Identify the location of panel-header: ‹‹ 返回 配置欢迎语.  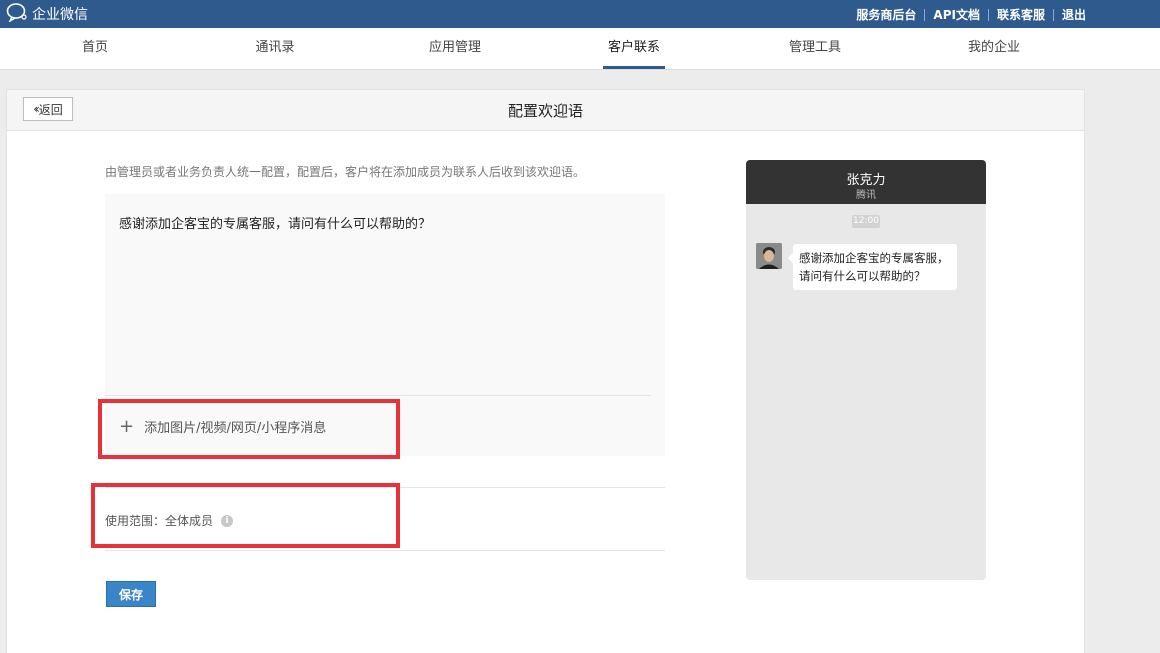
(545, 110).